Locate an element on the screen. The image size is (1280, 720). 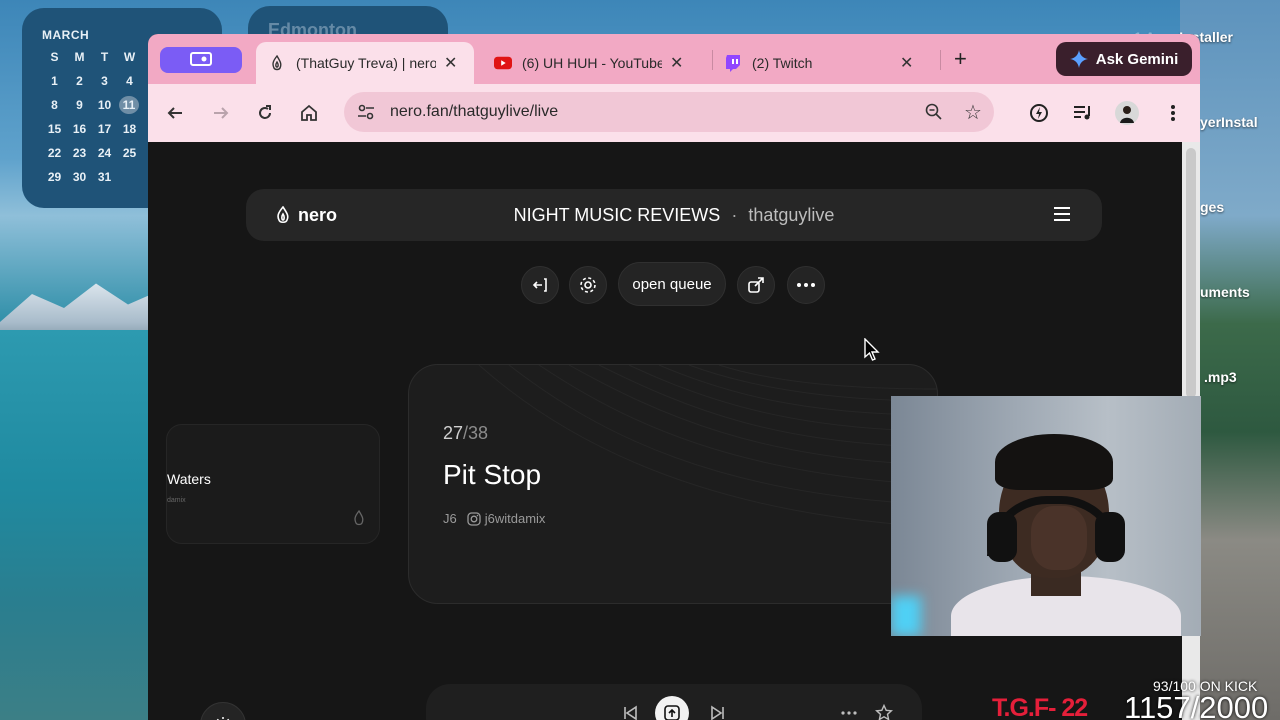
settings-button is located at coordinates (588, 285).